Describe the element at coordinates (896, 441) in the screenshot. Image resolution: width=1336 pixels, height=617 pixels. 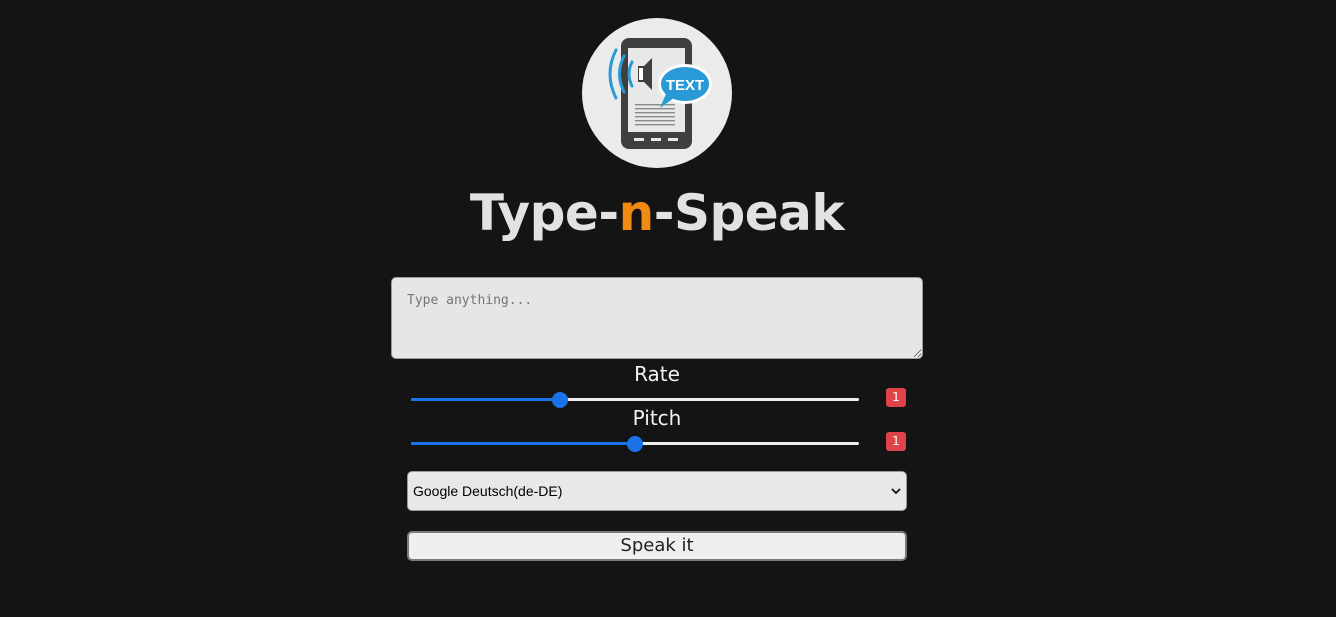
I see `pitch-value-badge: 1` at that location.